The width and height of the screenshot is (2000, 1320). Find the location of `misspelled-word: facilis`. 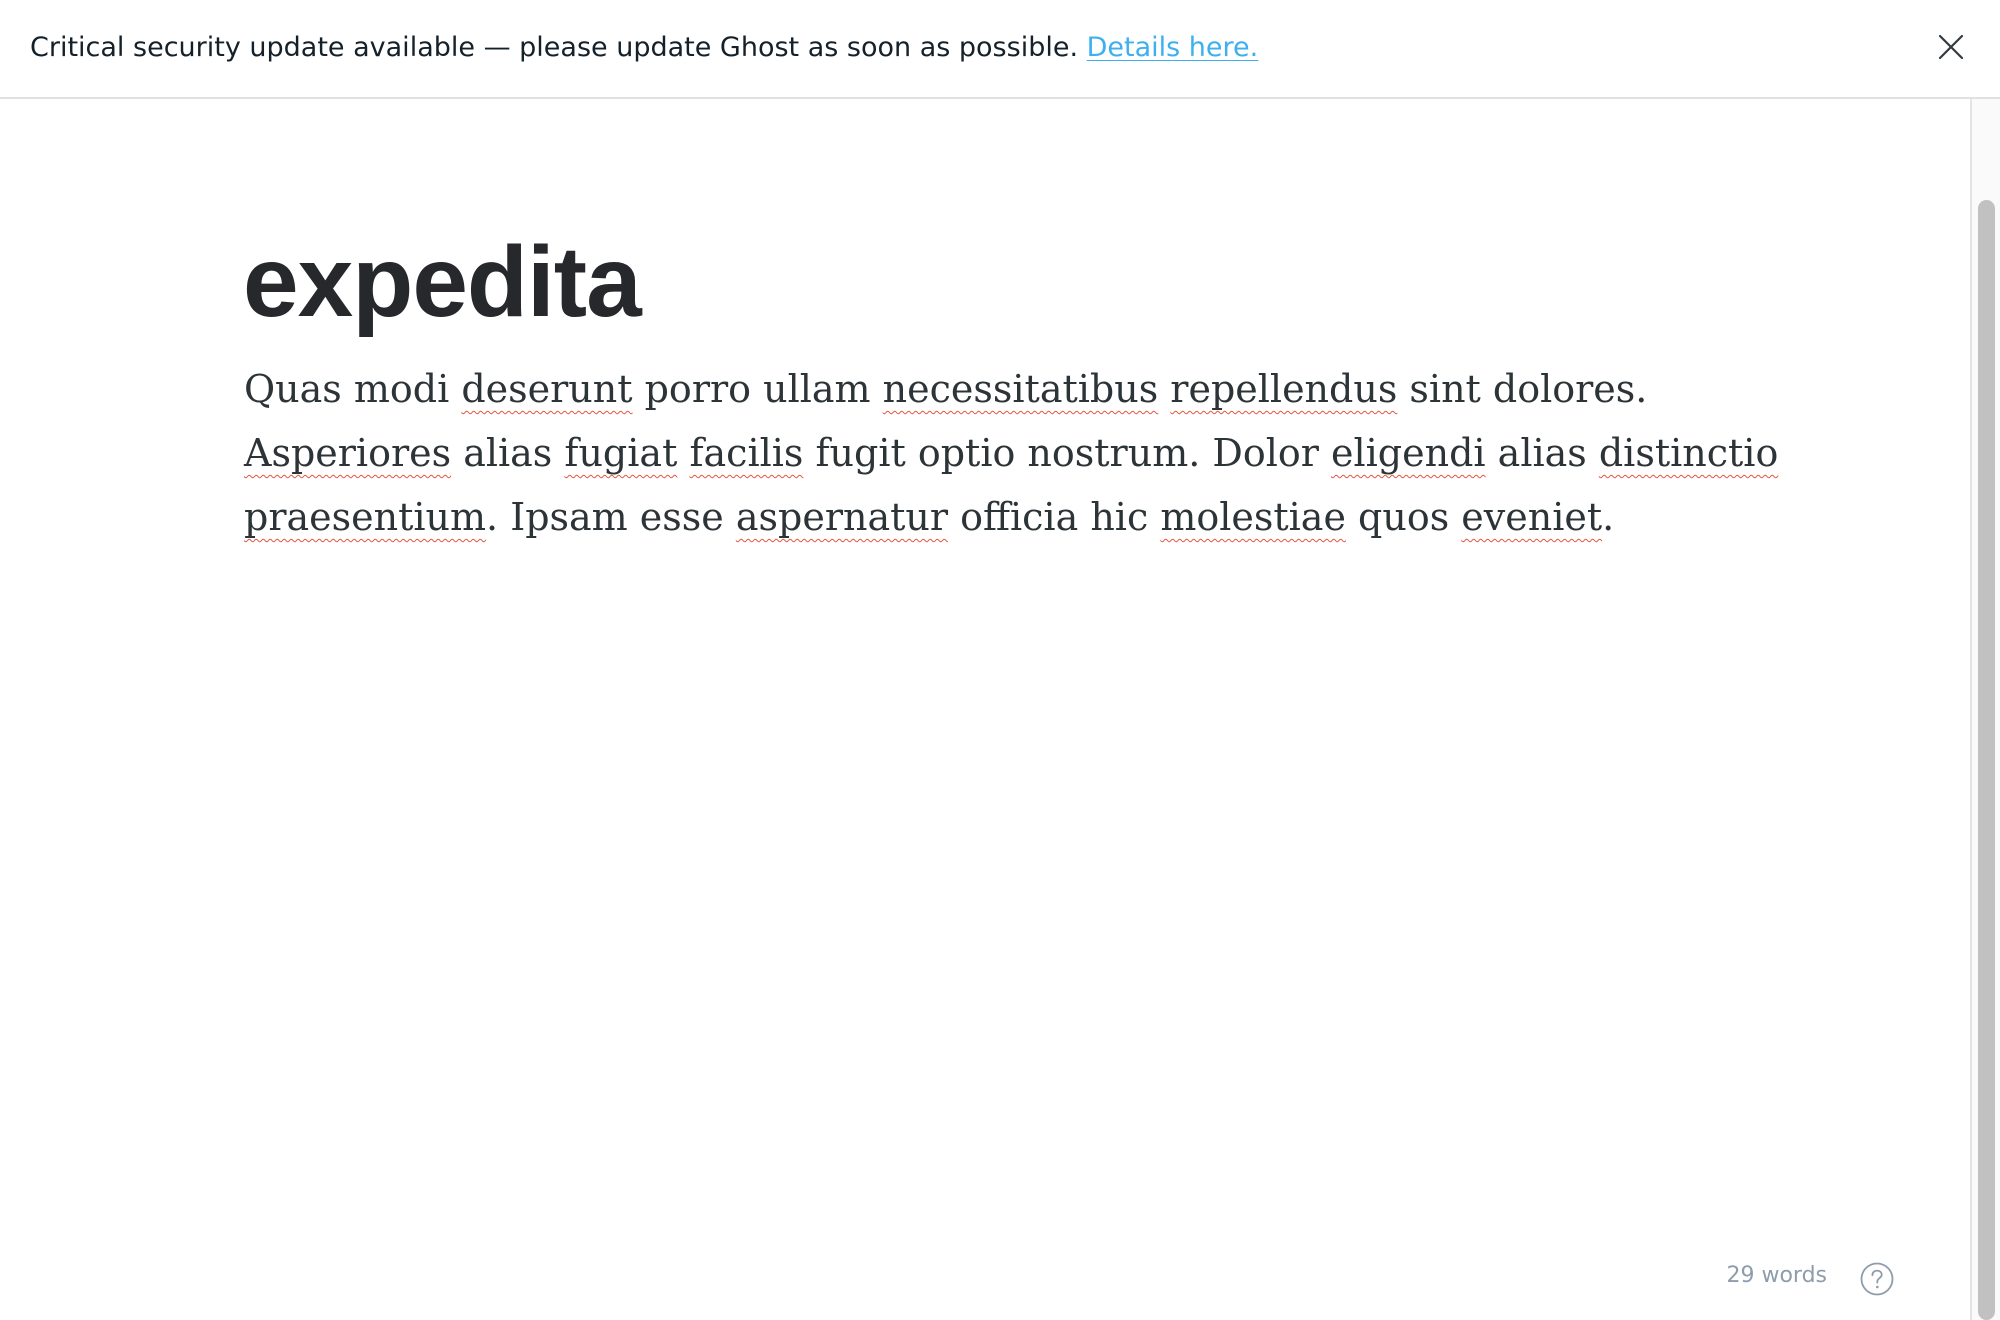

misspelled-word: facilis is located at coordinates (746, 453).